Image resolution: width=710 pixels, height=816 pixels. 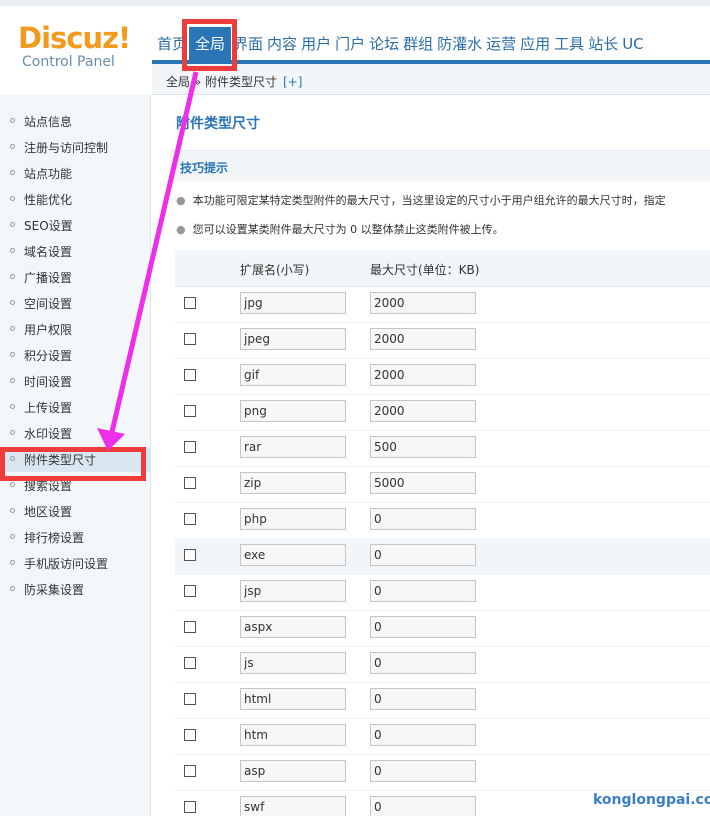 What do you see at coordinates (501, 44) in the screenshot?
I see `nav-item-operation: 运营` at bounding box center [501, 44].